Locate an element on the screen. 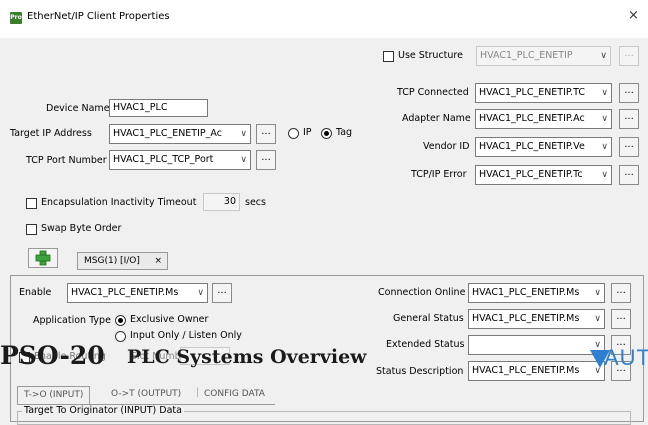 This screenshot has height=425, width=648. encap-timeout-label: Encapsulation Inactivity Timeout is located at coordinates (119, 202).